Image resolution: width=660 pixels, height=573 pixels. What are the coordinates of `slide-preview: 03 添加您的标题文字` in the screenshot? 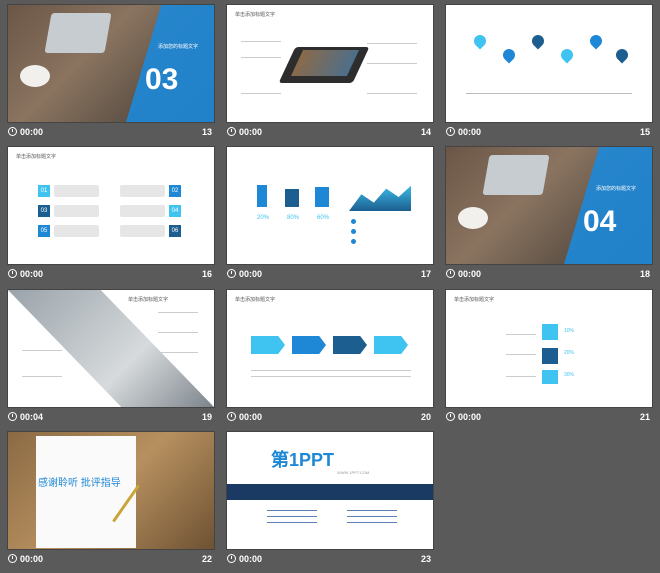 It's located at (111, 63).